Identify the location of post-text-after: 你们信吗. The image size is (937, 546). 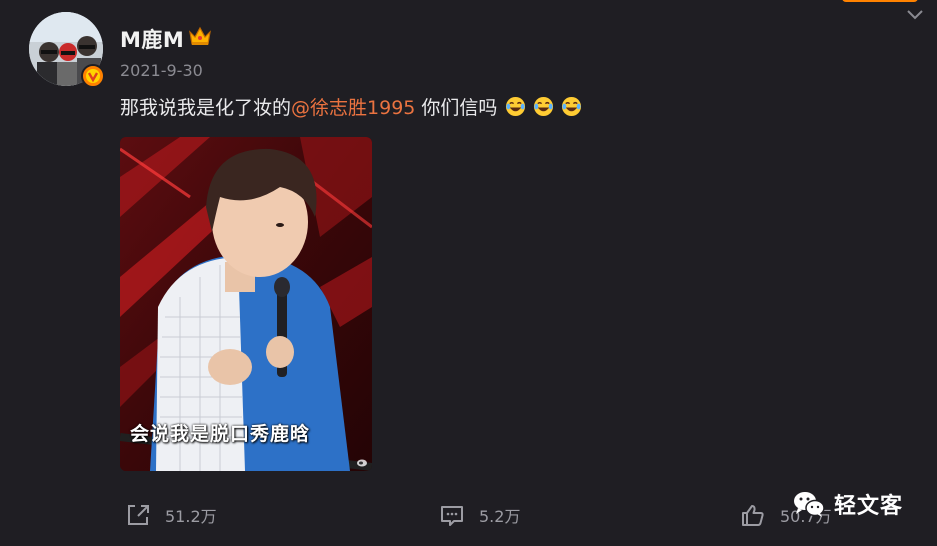
(456, 108).